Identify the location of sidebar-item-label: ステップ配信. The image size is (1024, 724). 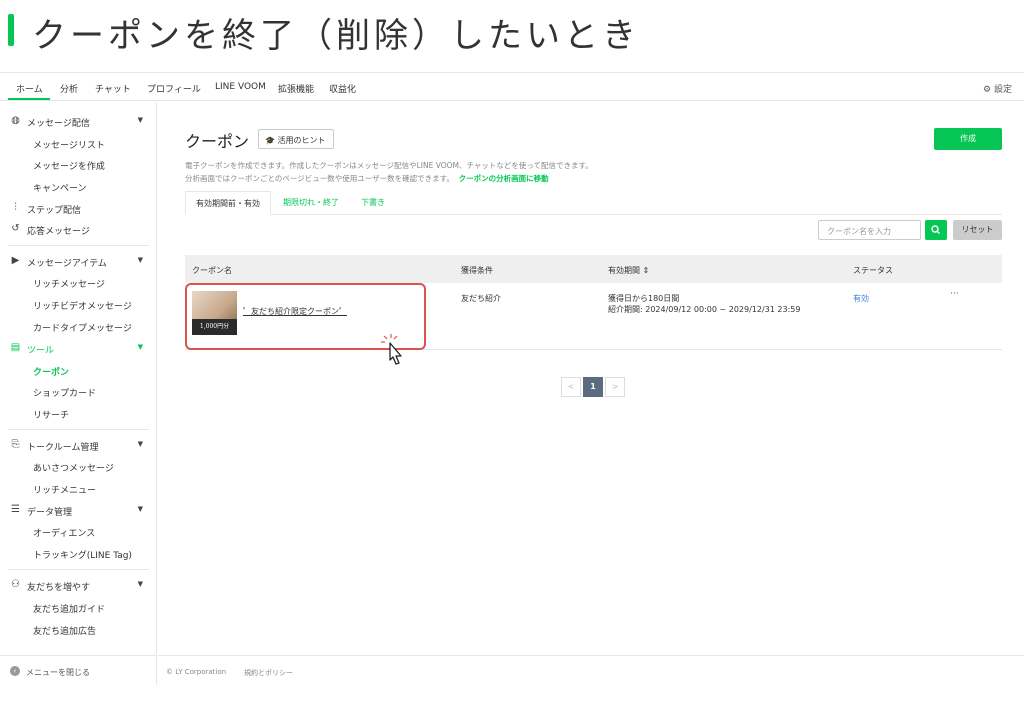
(54, 211).